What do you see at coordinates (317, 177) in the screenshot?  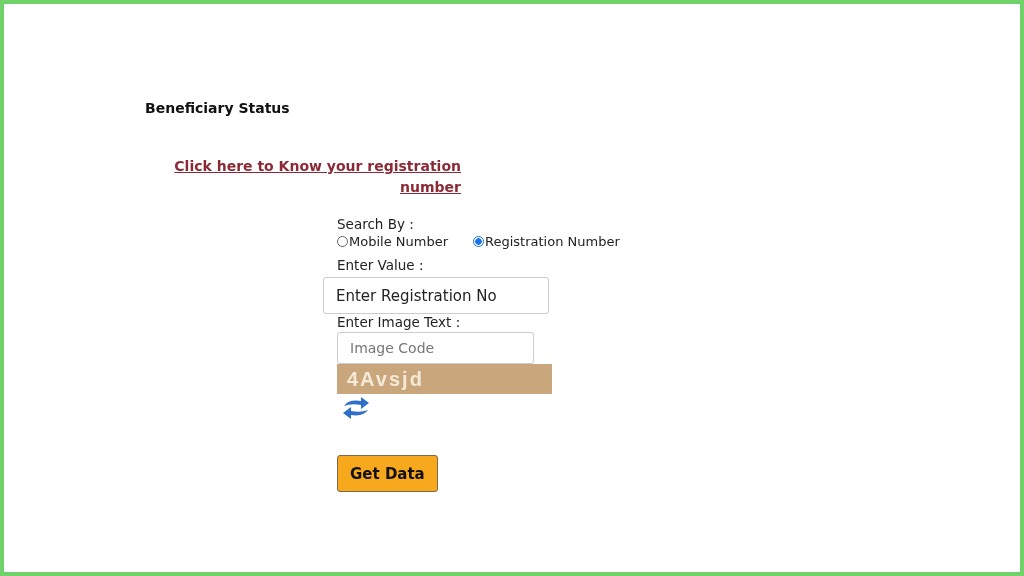 I see `registration-link: Click here to Know your registration number` at bounding box center [317, 177].